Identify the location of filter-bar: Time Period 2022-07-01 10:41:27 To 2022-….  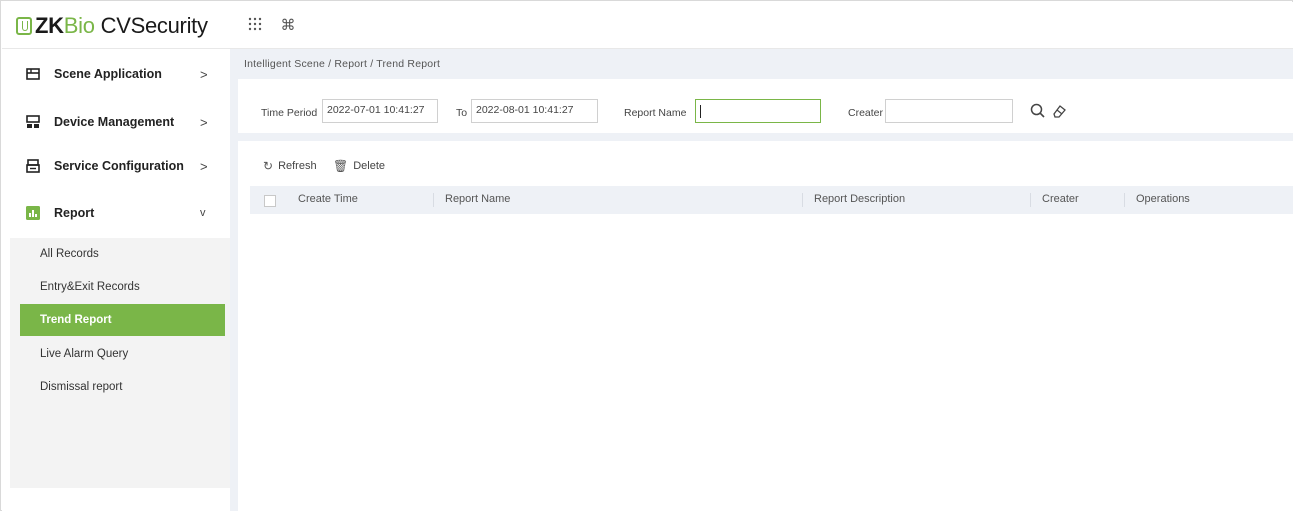
(765, 110).